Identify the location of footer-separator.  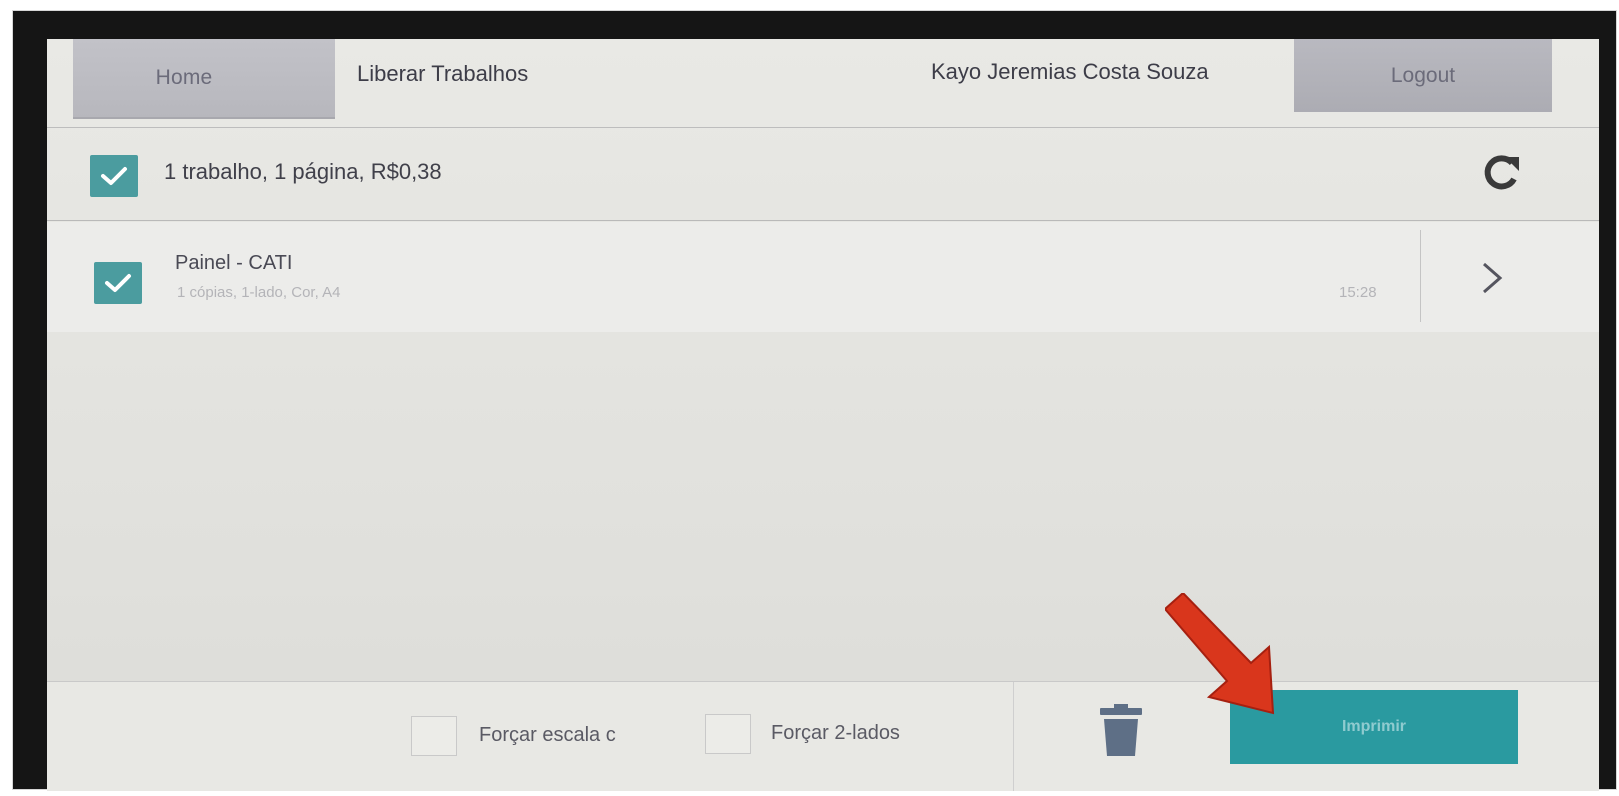
(1013, 736).